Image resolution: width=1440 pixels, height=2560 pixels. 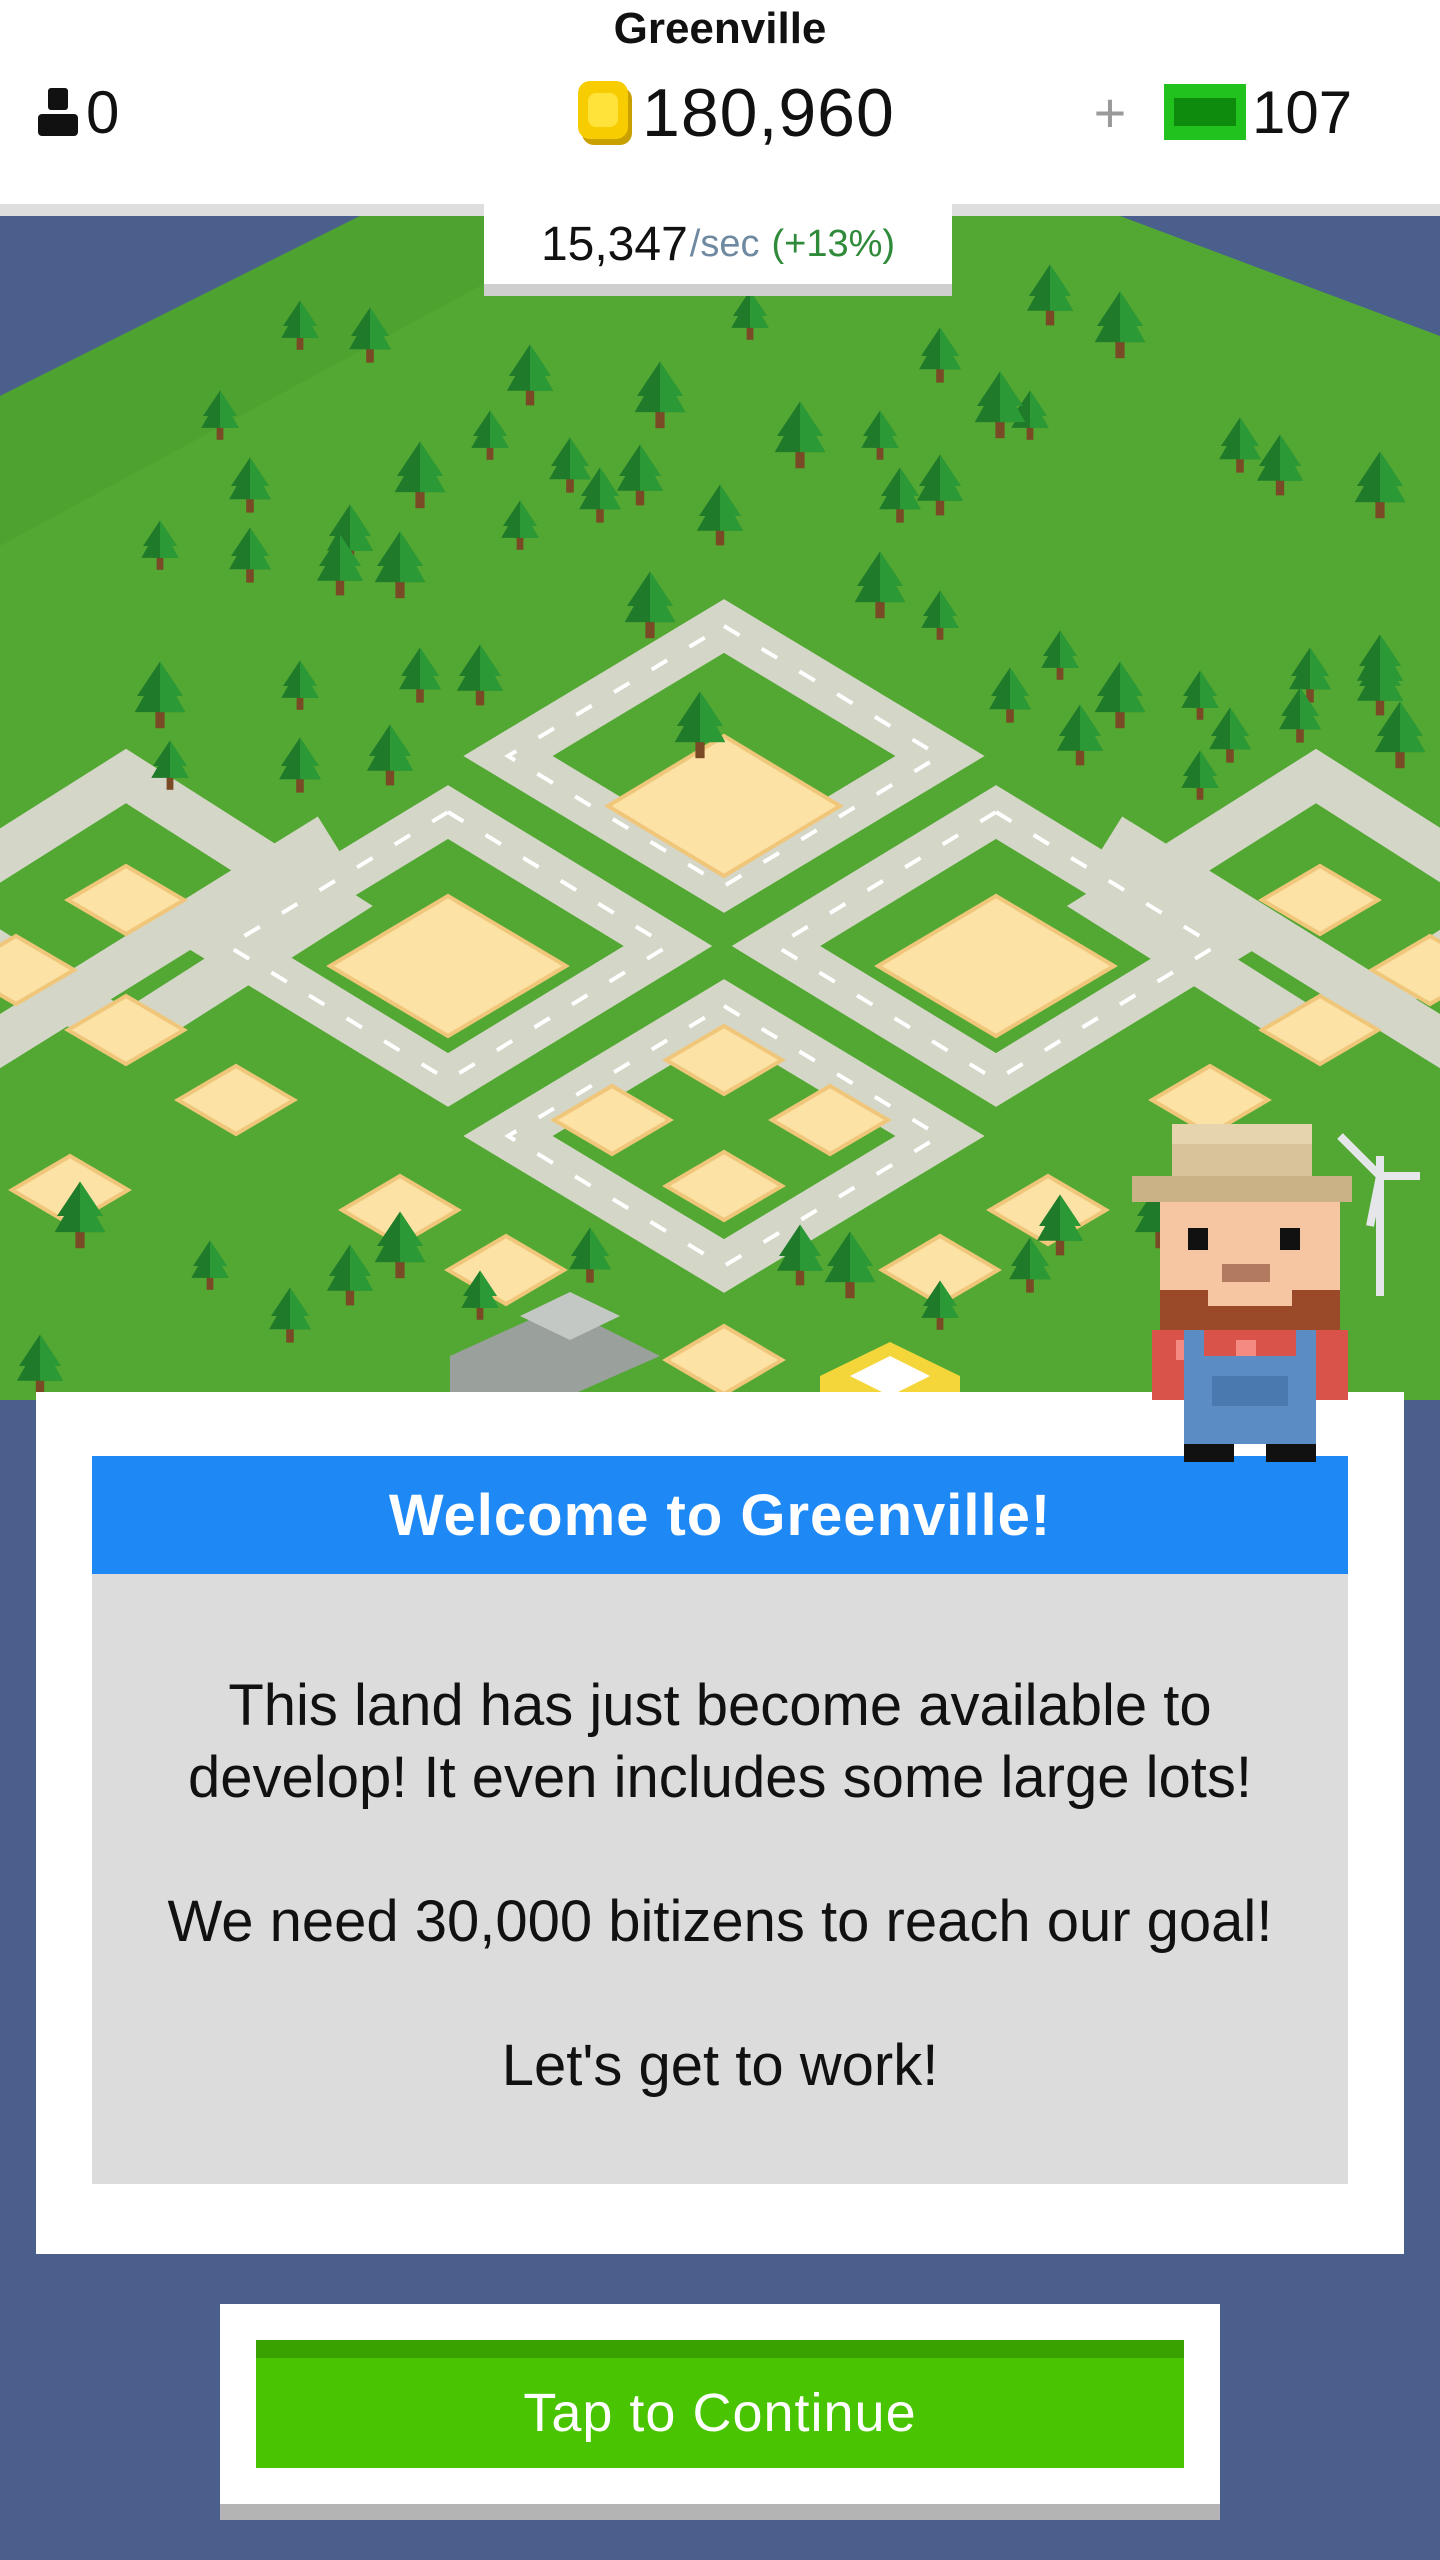 I want to click on continue-button-frame: Tap to Continue, so click(x=720, y=2412).